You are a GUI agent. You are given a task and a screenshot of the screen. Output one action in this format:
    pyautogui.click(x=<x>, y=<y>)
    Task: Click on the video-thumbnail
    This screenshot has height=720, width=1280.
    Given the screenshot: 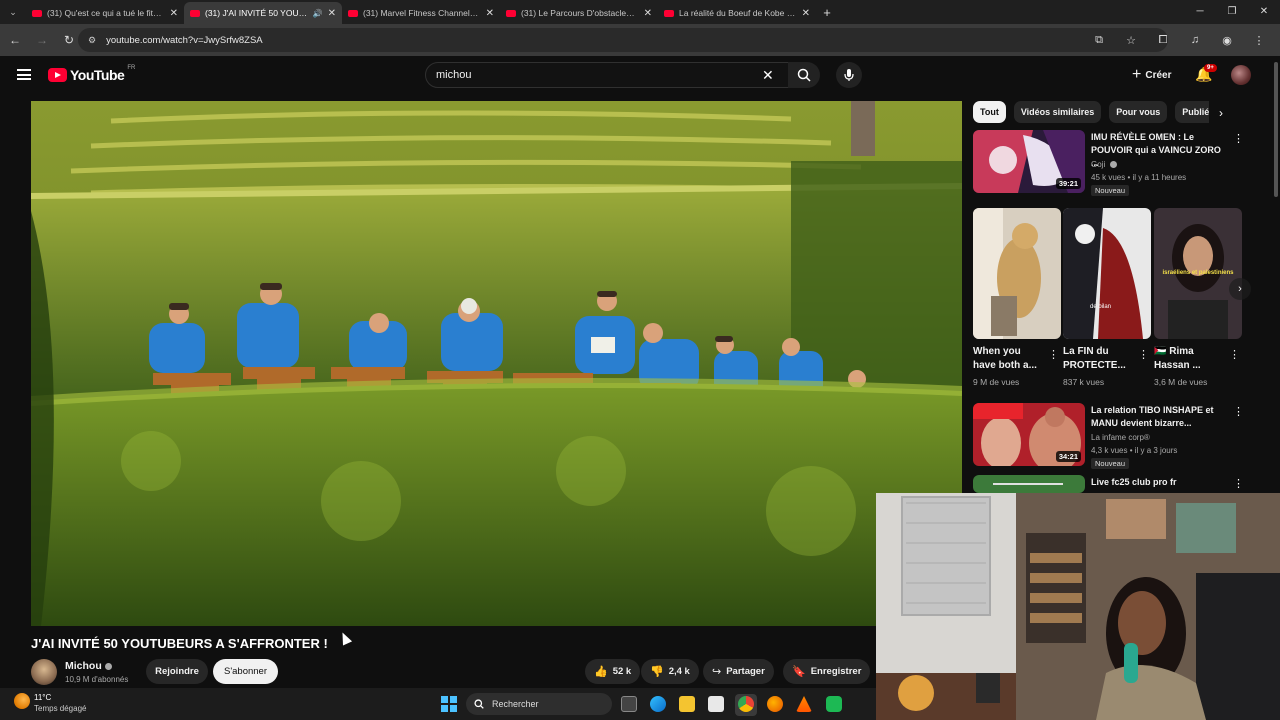 What is the action you would take?
    pyautogui.click(x=1029, y=484)
    